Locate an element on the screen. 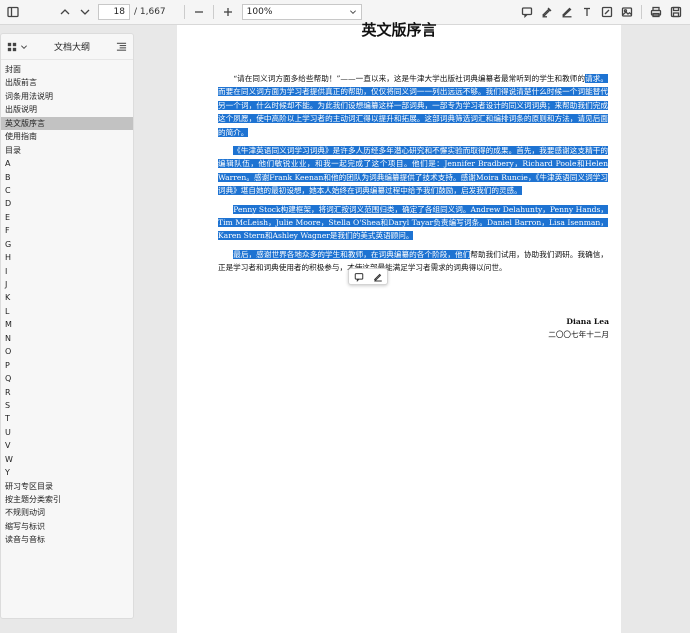  zoom-select: 100% is located at coordinates (301, 12).